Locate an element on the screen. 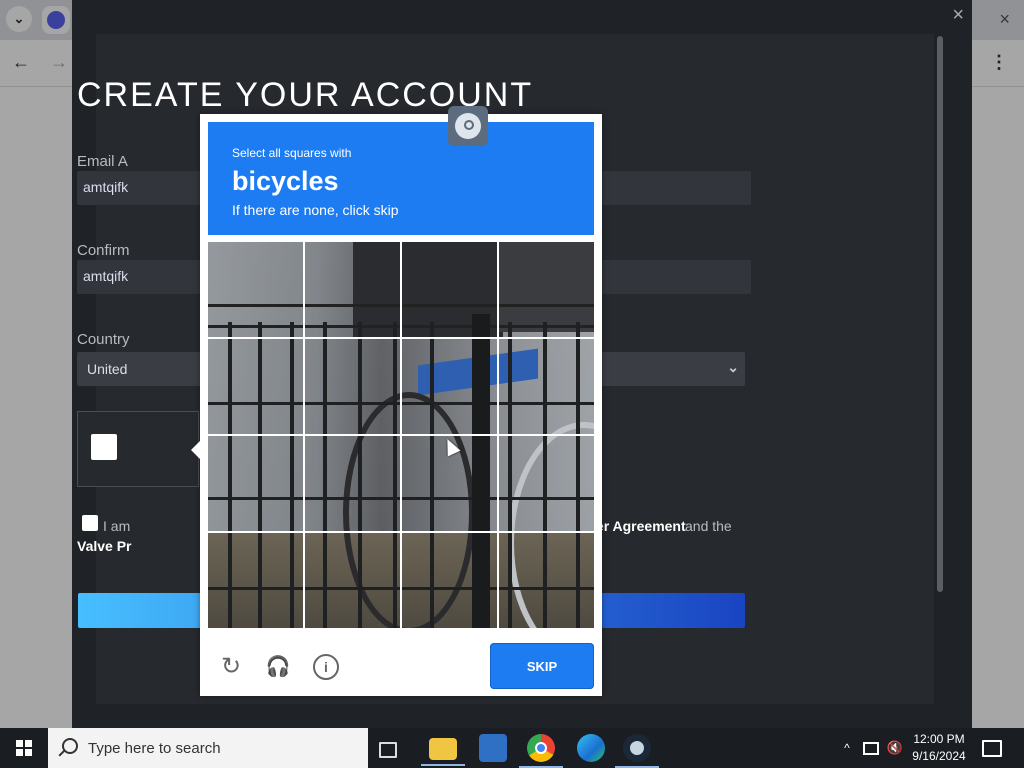 This screenshot has height=768, width=1024. steam-icon is located at coordinates (637, 751).